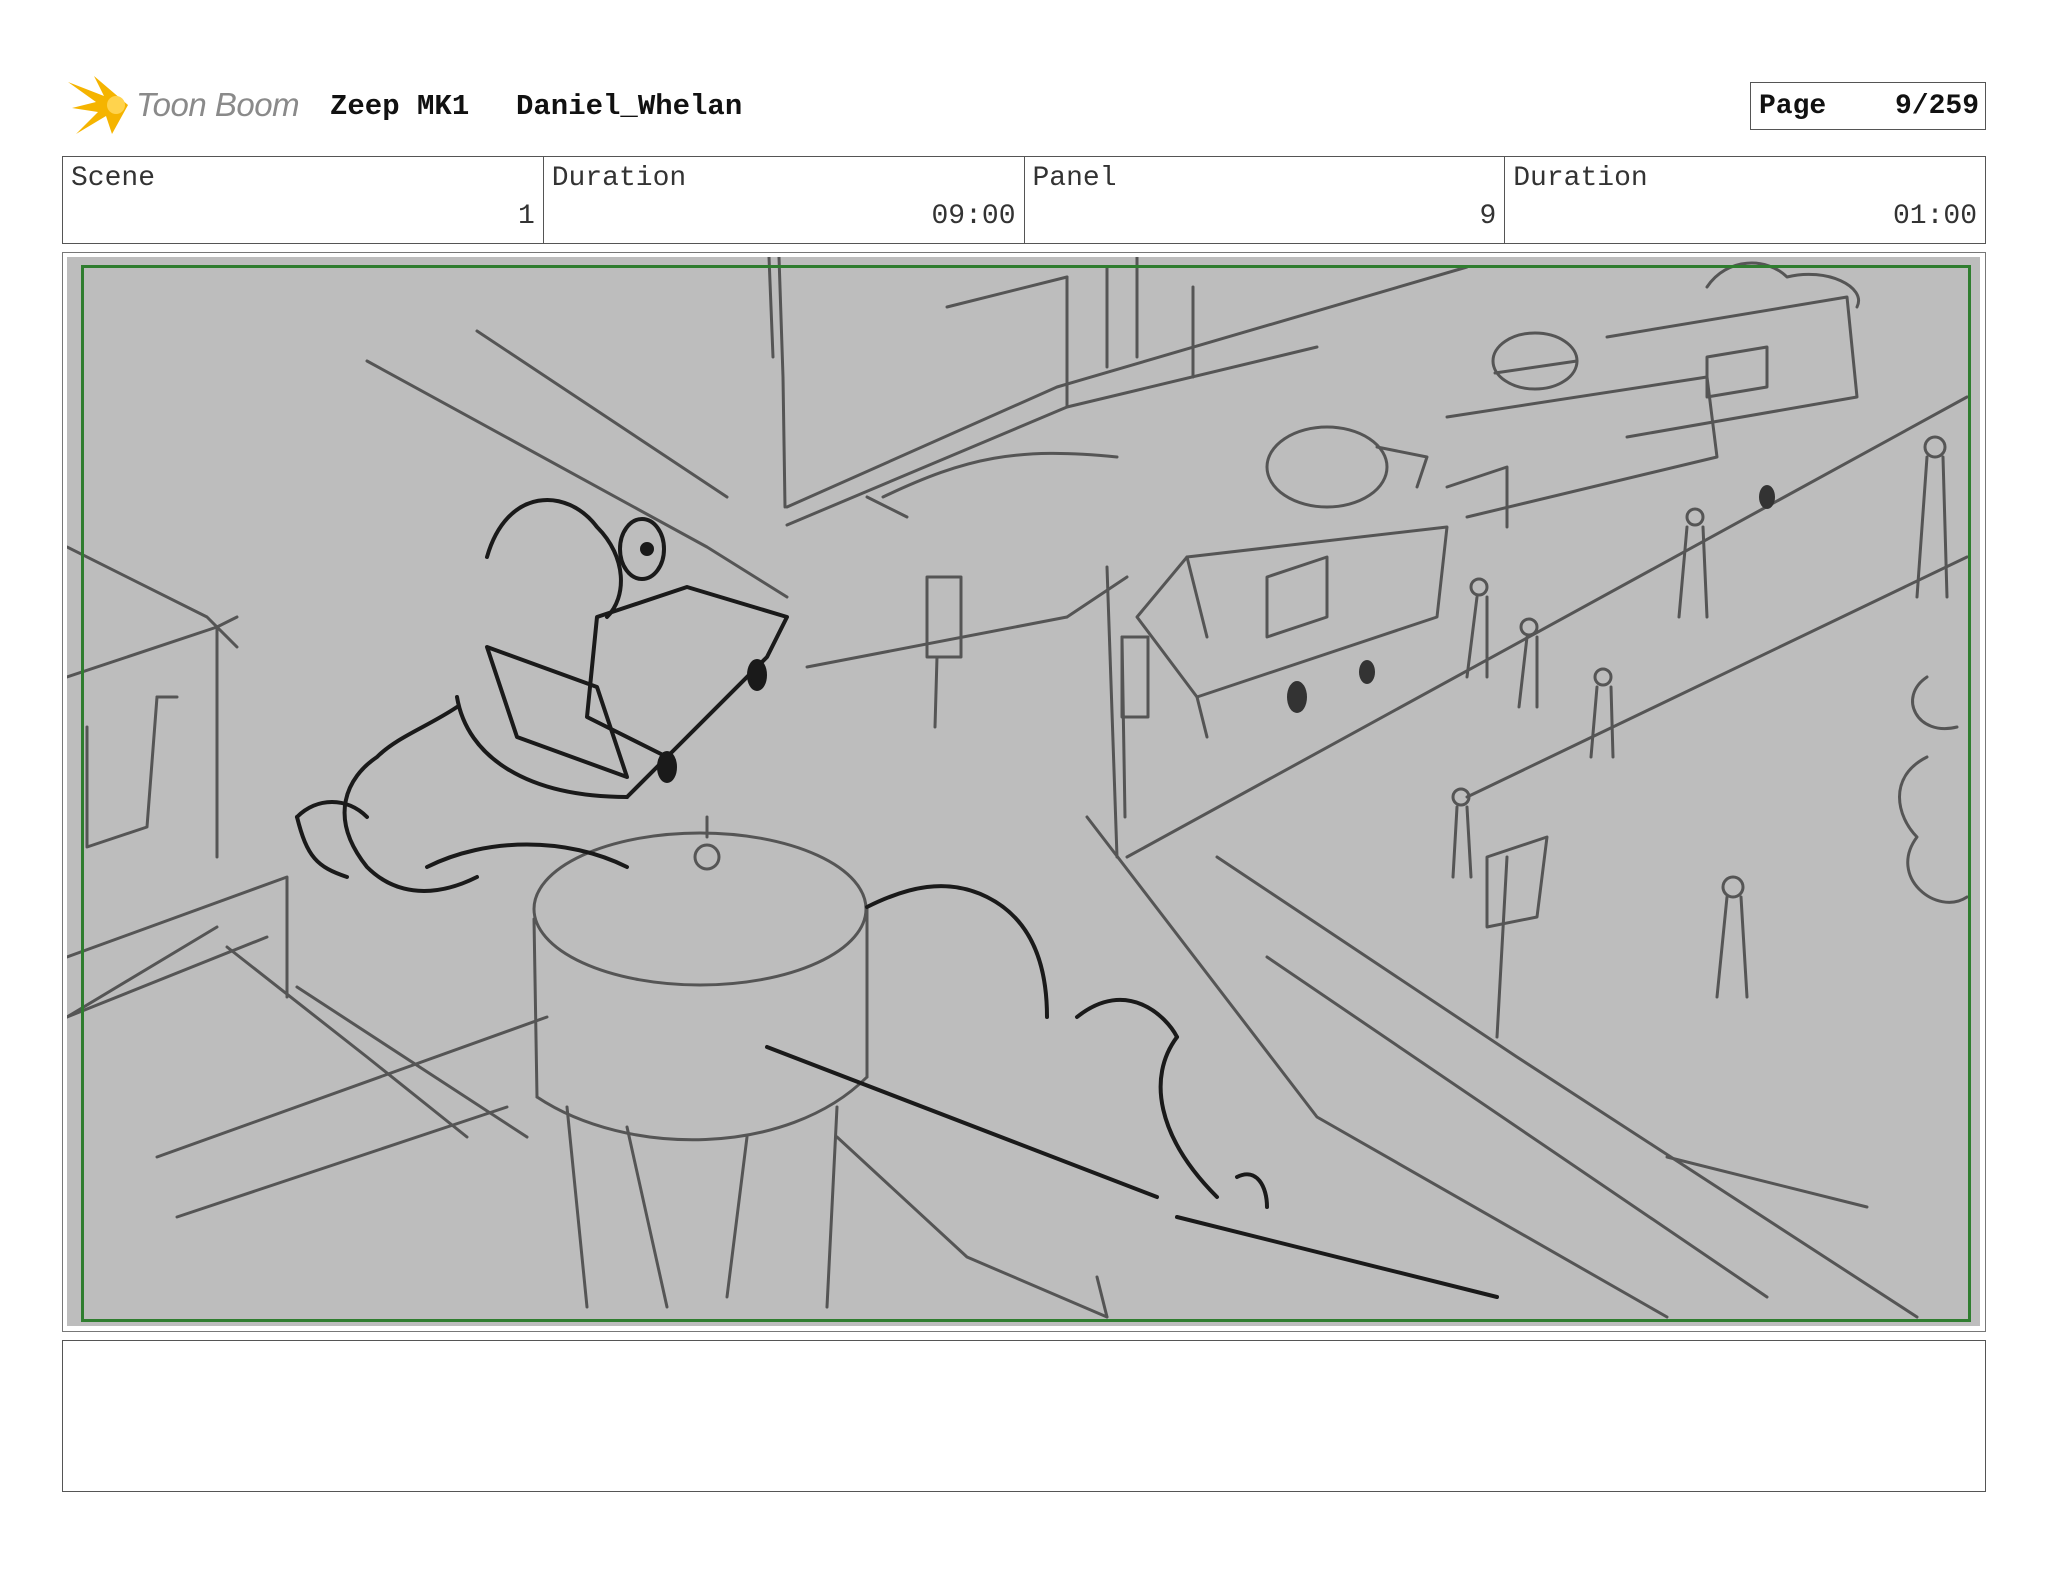 This screenshot has height=1586, width=2048. What do you see at coordinates (1868, 106) in the screenshot?
I see `page-indicator: Page 9/259` at bounding box center [1868, 106].